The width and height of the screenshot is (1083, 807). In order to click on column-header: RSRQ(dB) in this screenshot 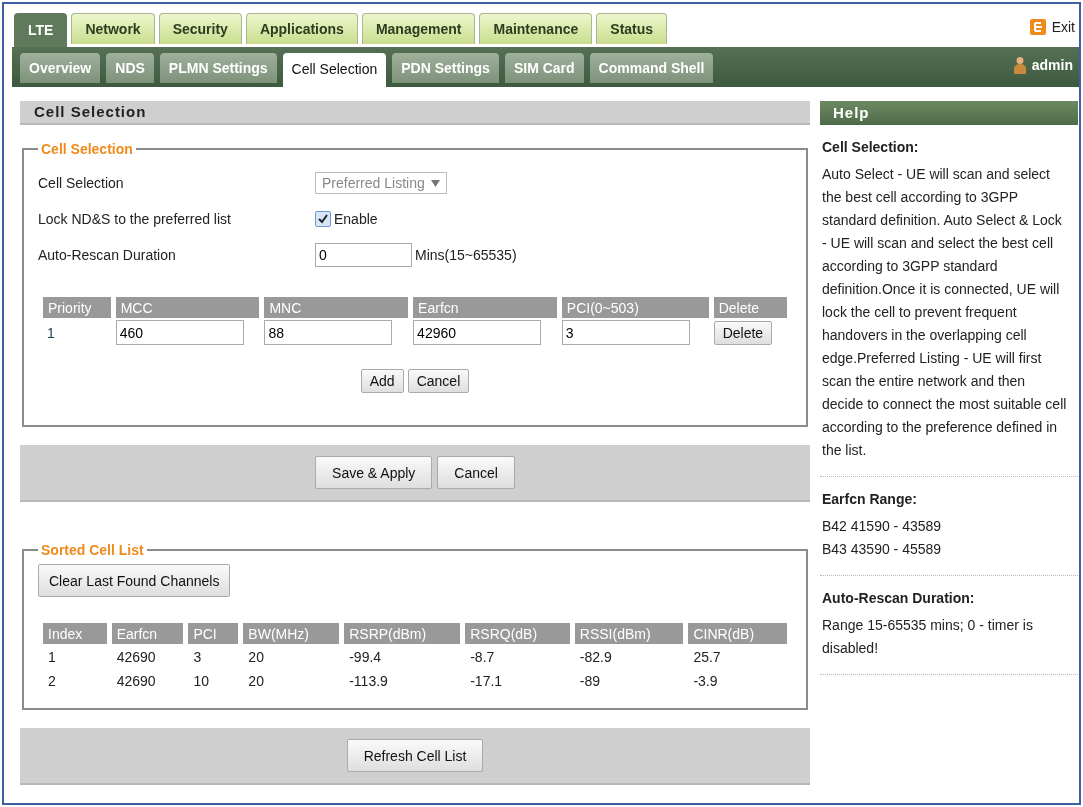, I will do `click(517, 633)`.